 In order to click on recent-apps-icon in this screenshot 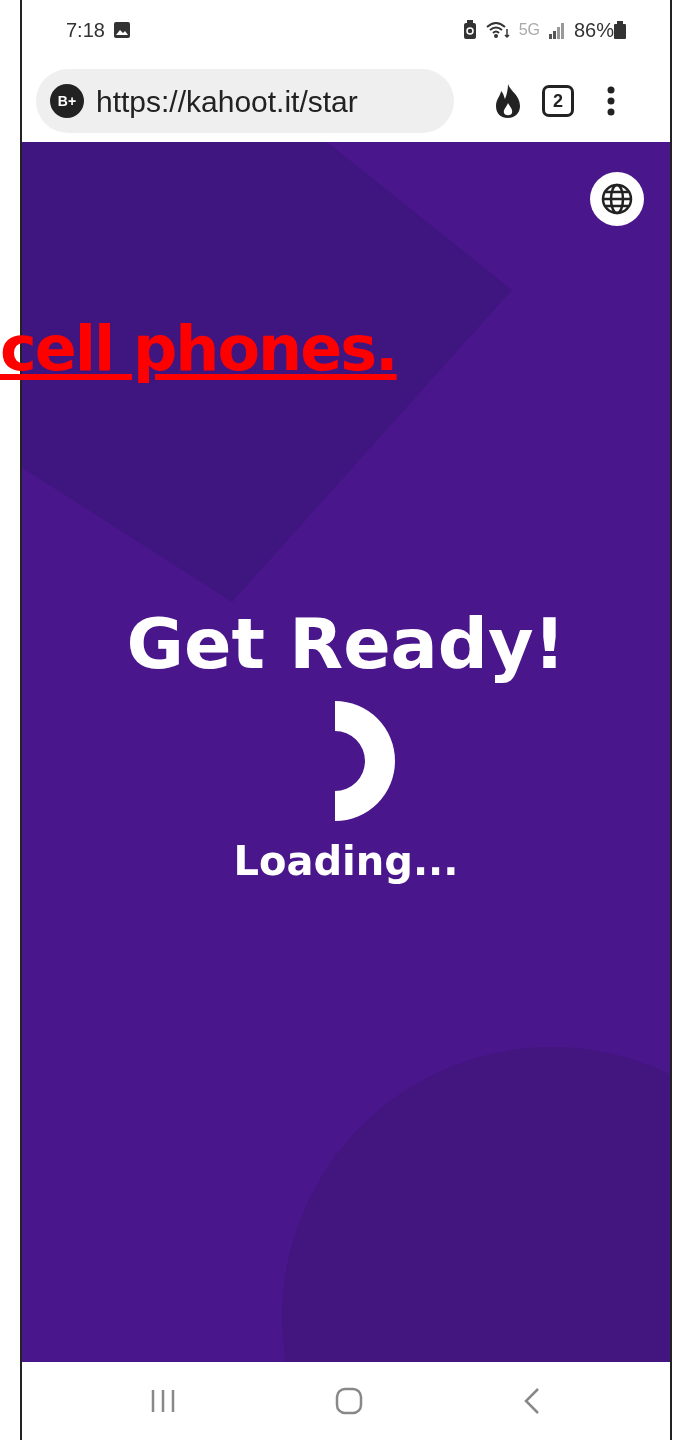, I will do `click(162, 1401)`.